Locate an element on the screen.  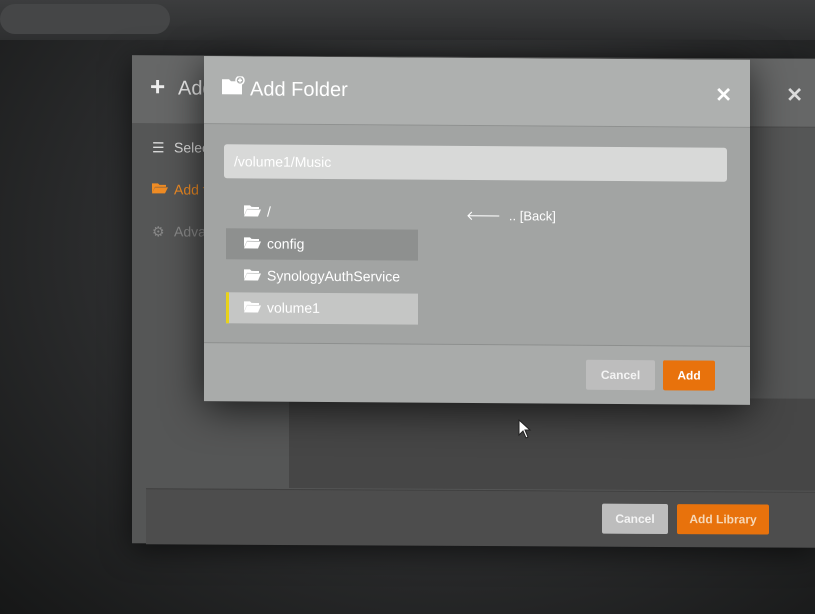
sidebar-item-label: Adva is located at coordinates (190, 231).